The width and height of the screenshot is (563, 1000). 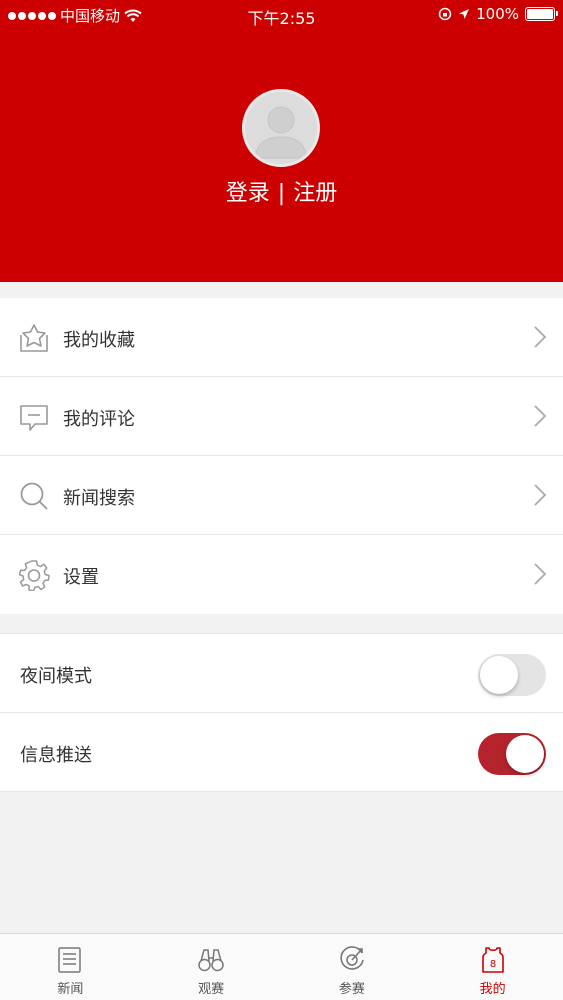 What do you see at coordinates (281, 416) in the screenshot?
I see `menu-item-comments: 我的评论` at bounding box center [281, 416].